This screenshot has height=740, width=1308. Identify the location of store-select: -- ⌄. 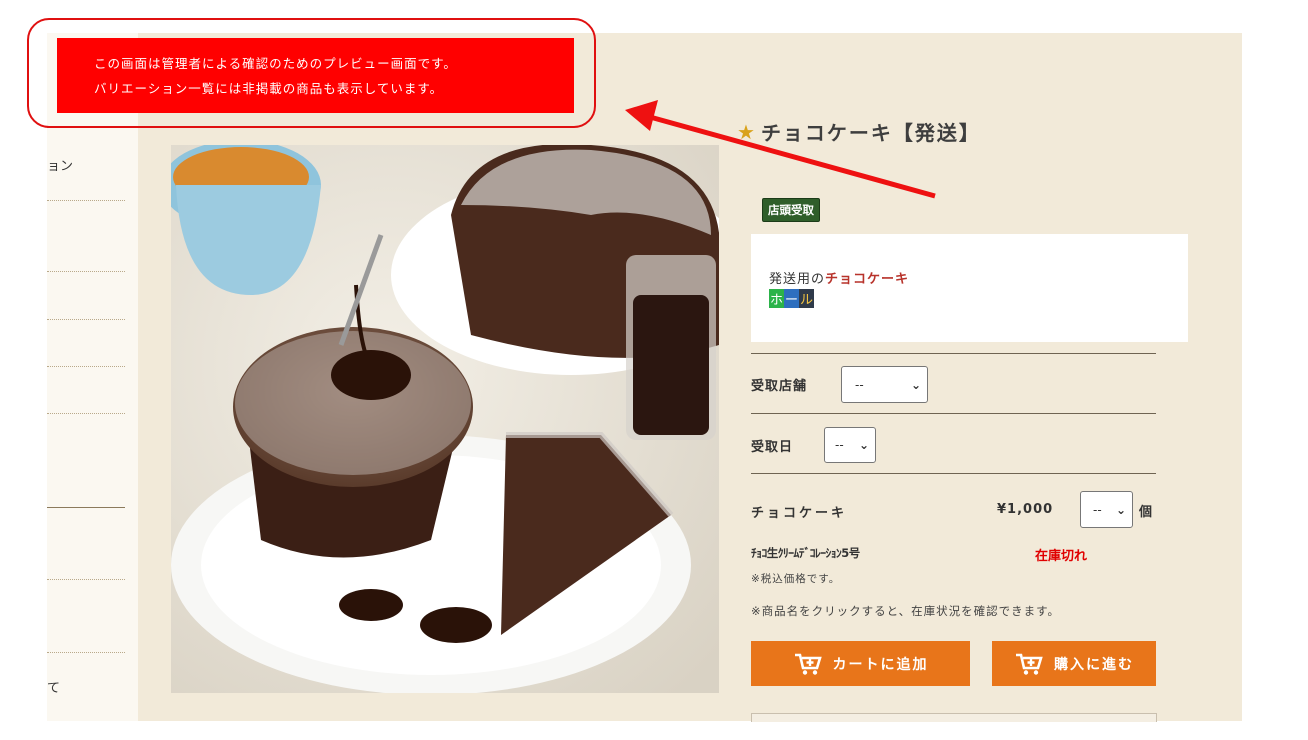
(884, 384).